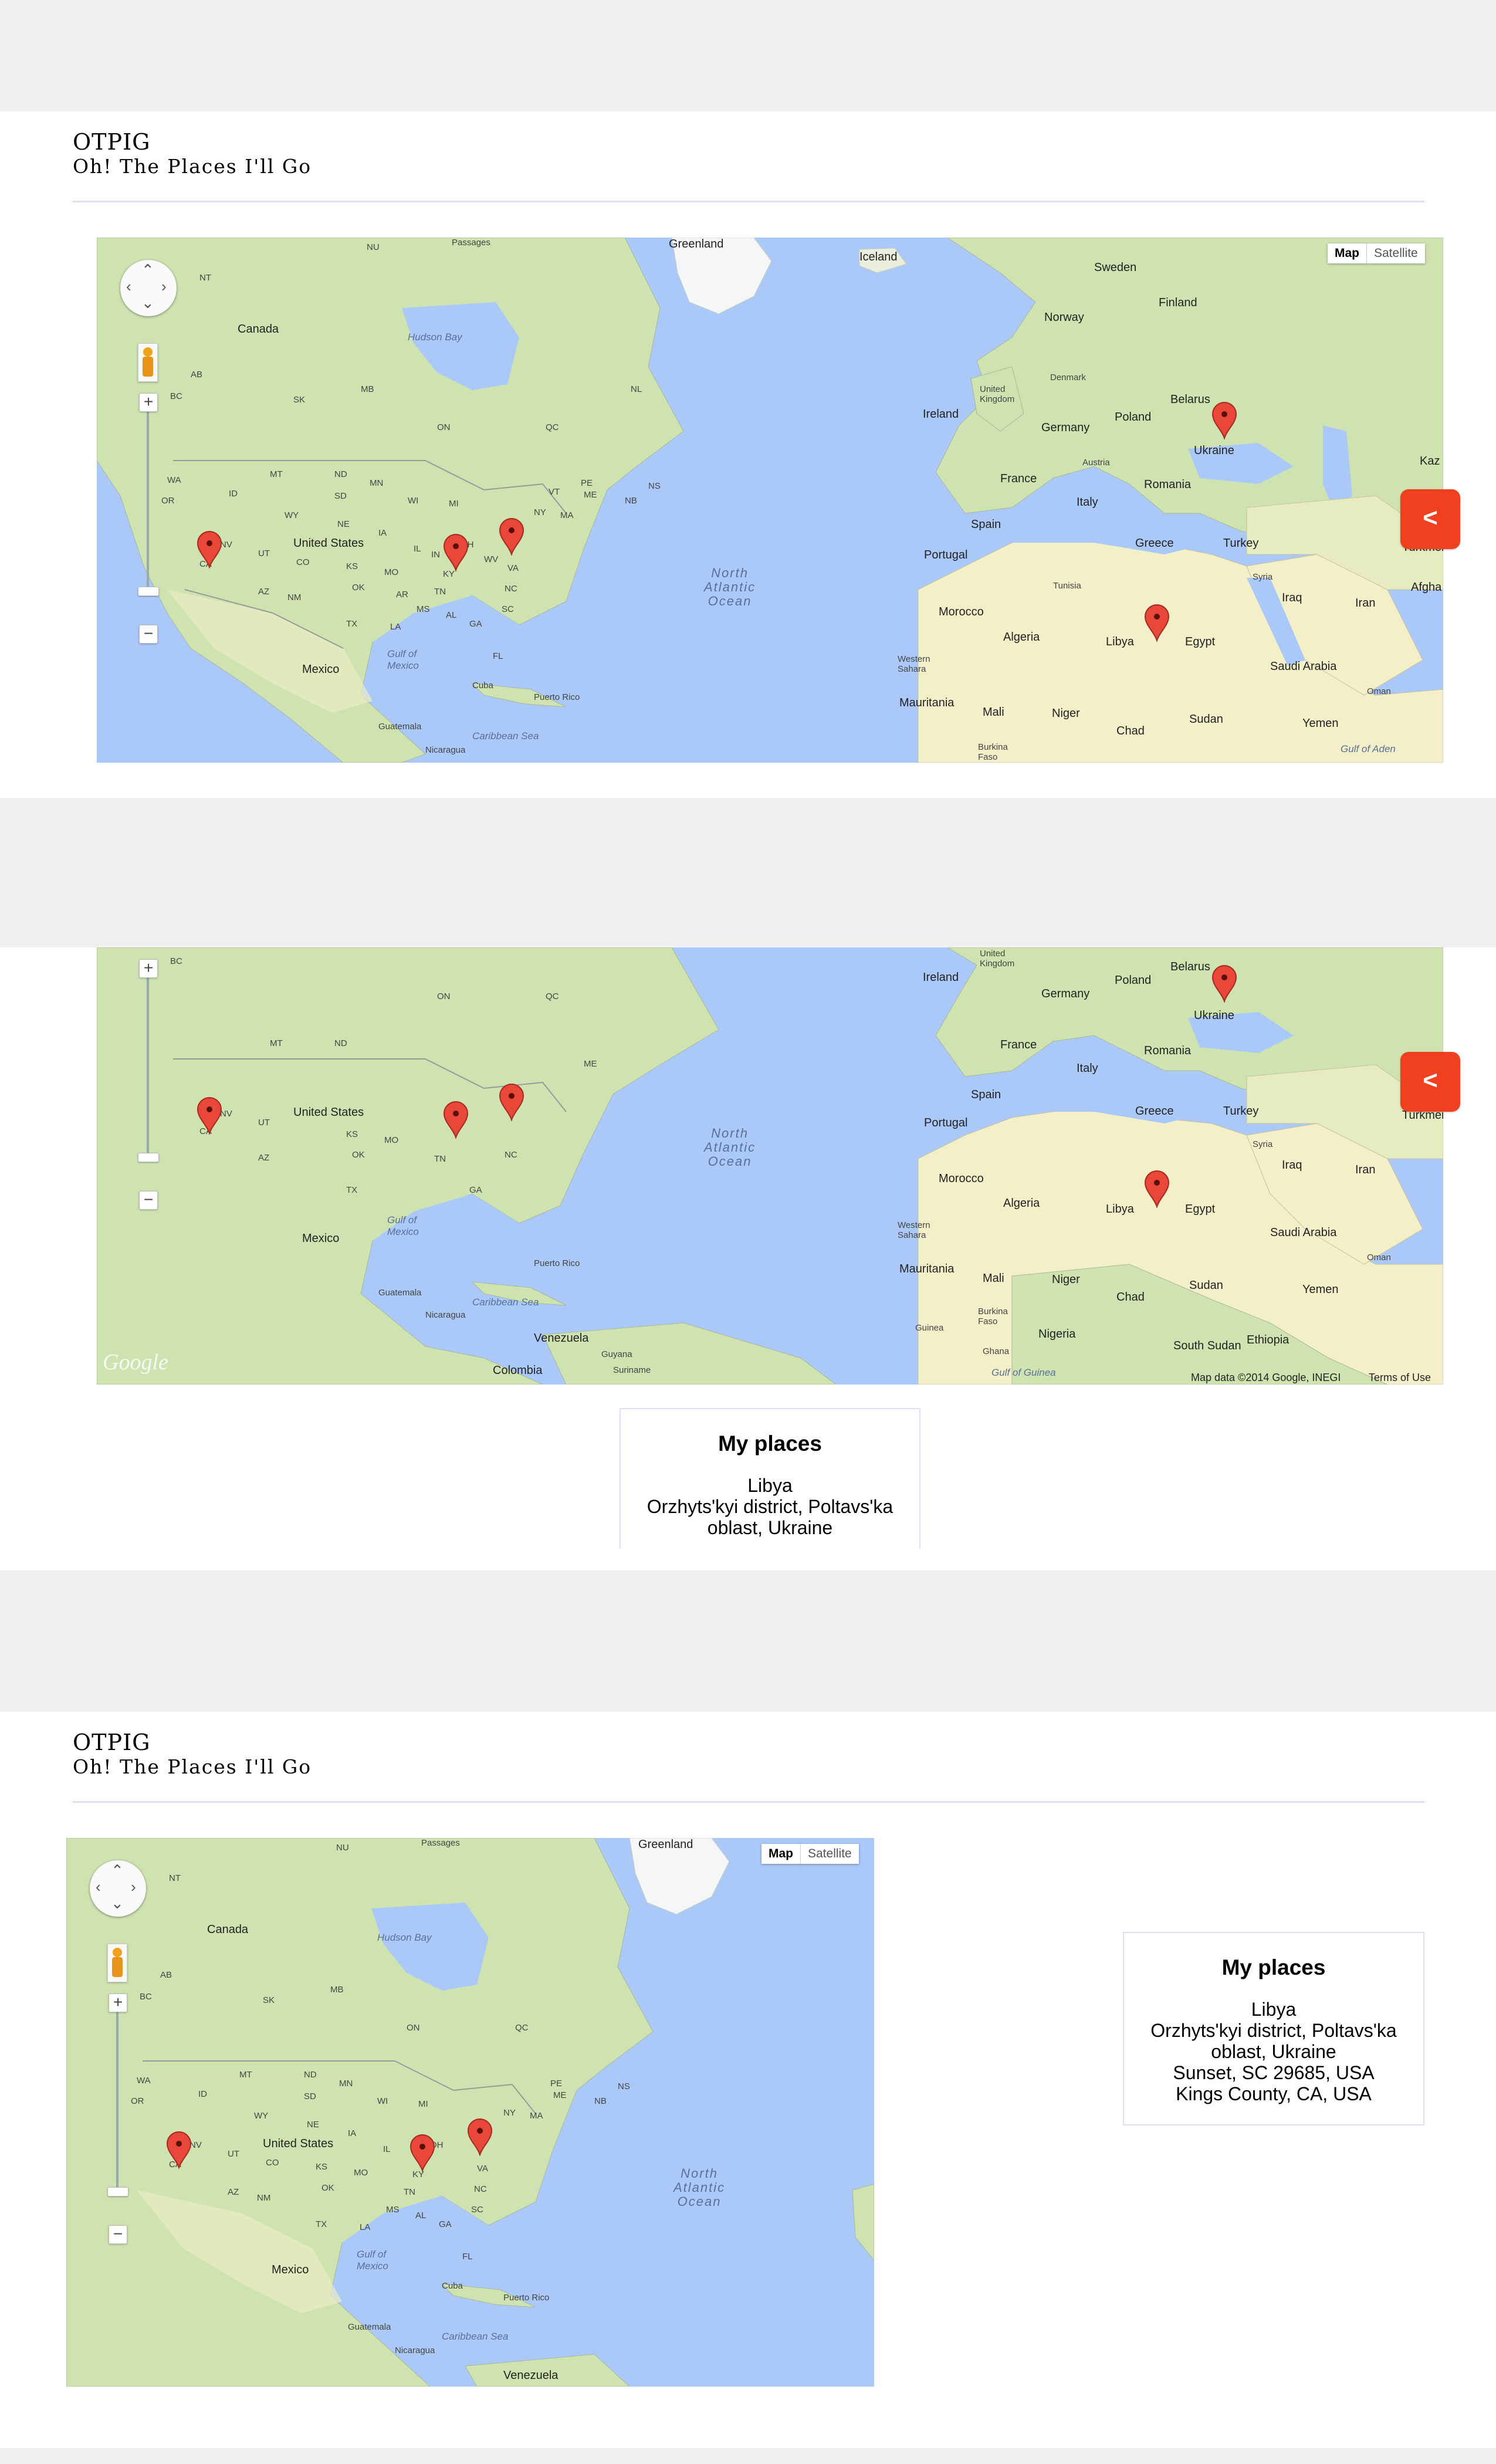 This screenshot has width=1496, height=2464. Describe the element at coordinates (1154, 1111) in the screenshot. I see `label-greece: Greece` at that location.